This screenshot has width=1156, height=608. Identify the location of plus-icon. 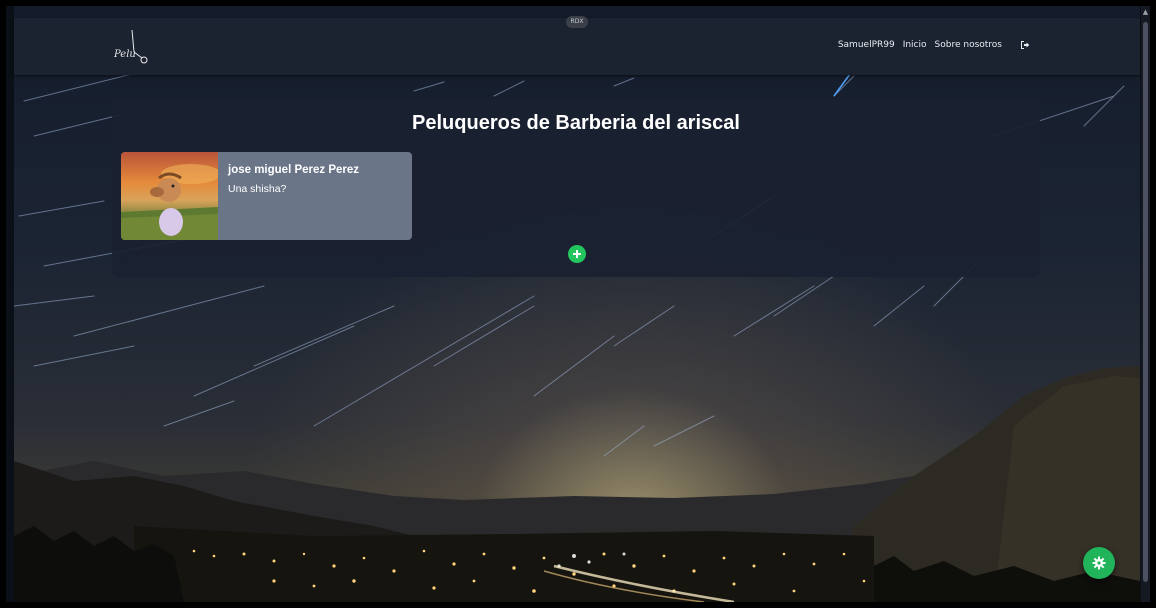
(577, 254).